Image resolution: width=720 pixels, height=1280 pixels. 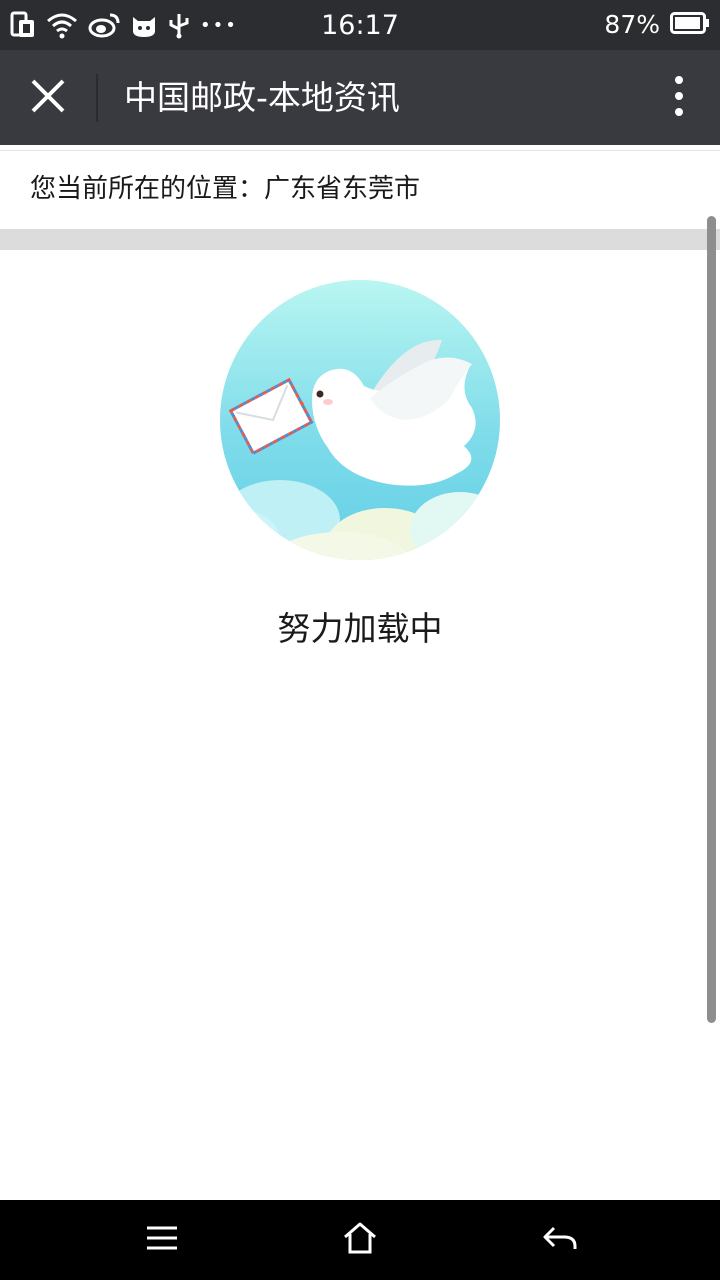 I want to click on more-vertical-icon, so click(x=679, y=98).